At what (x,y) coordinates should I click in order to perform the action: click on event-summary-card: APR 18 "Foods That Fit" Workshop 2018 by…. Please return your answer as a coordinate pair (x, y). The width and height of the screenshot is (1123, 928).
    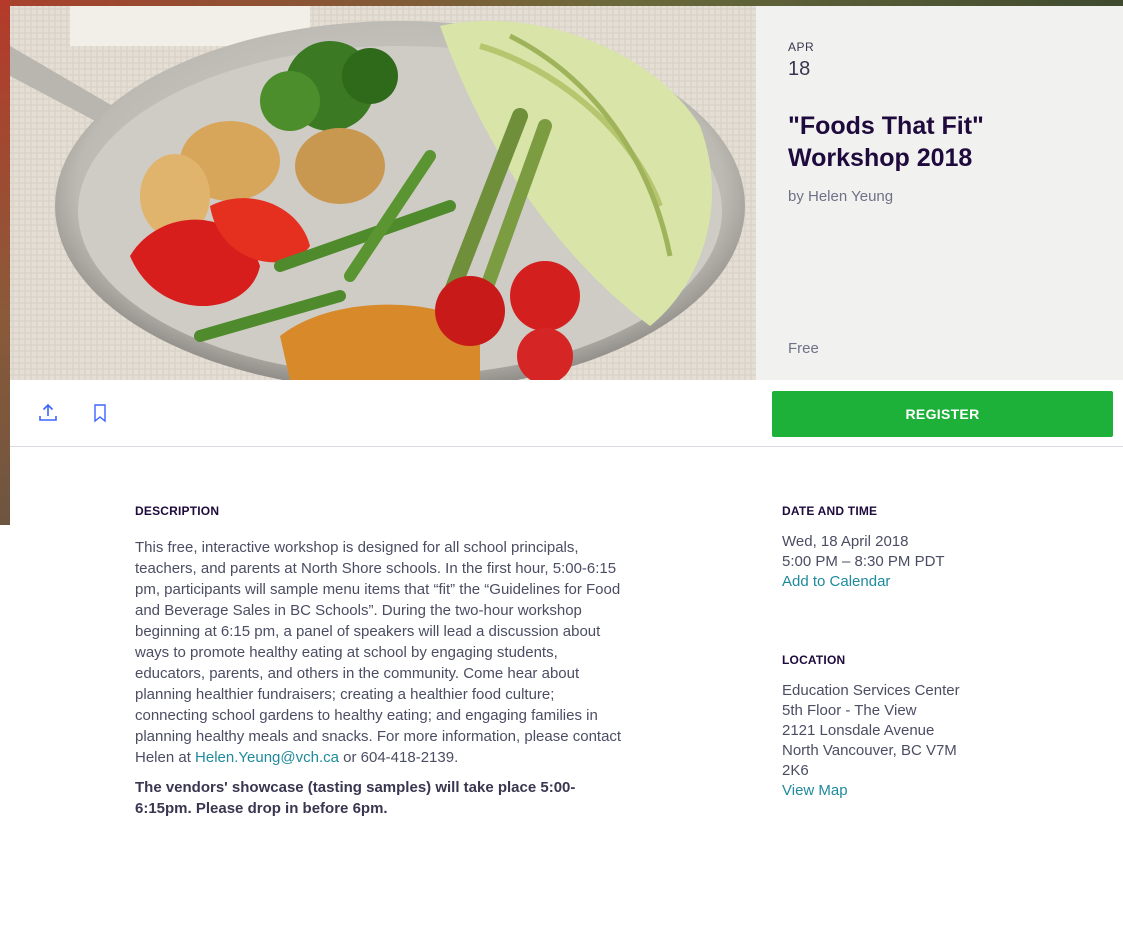
    Looking at the image, I should click on (939, 193).